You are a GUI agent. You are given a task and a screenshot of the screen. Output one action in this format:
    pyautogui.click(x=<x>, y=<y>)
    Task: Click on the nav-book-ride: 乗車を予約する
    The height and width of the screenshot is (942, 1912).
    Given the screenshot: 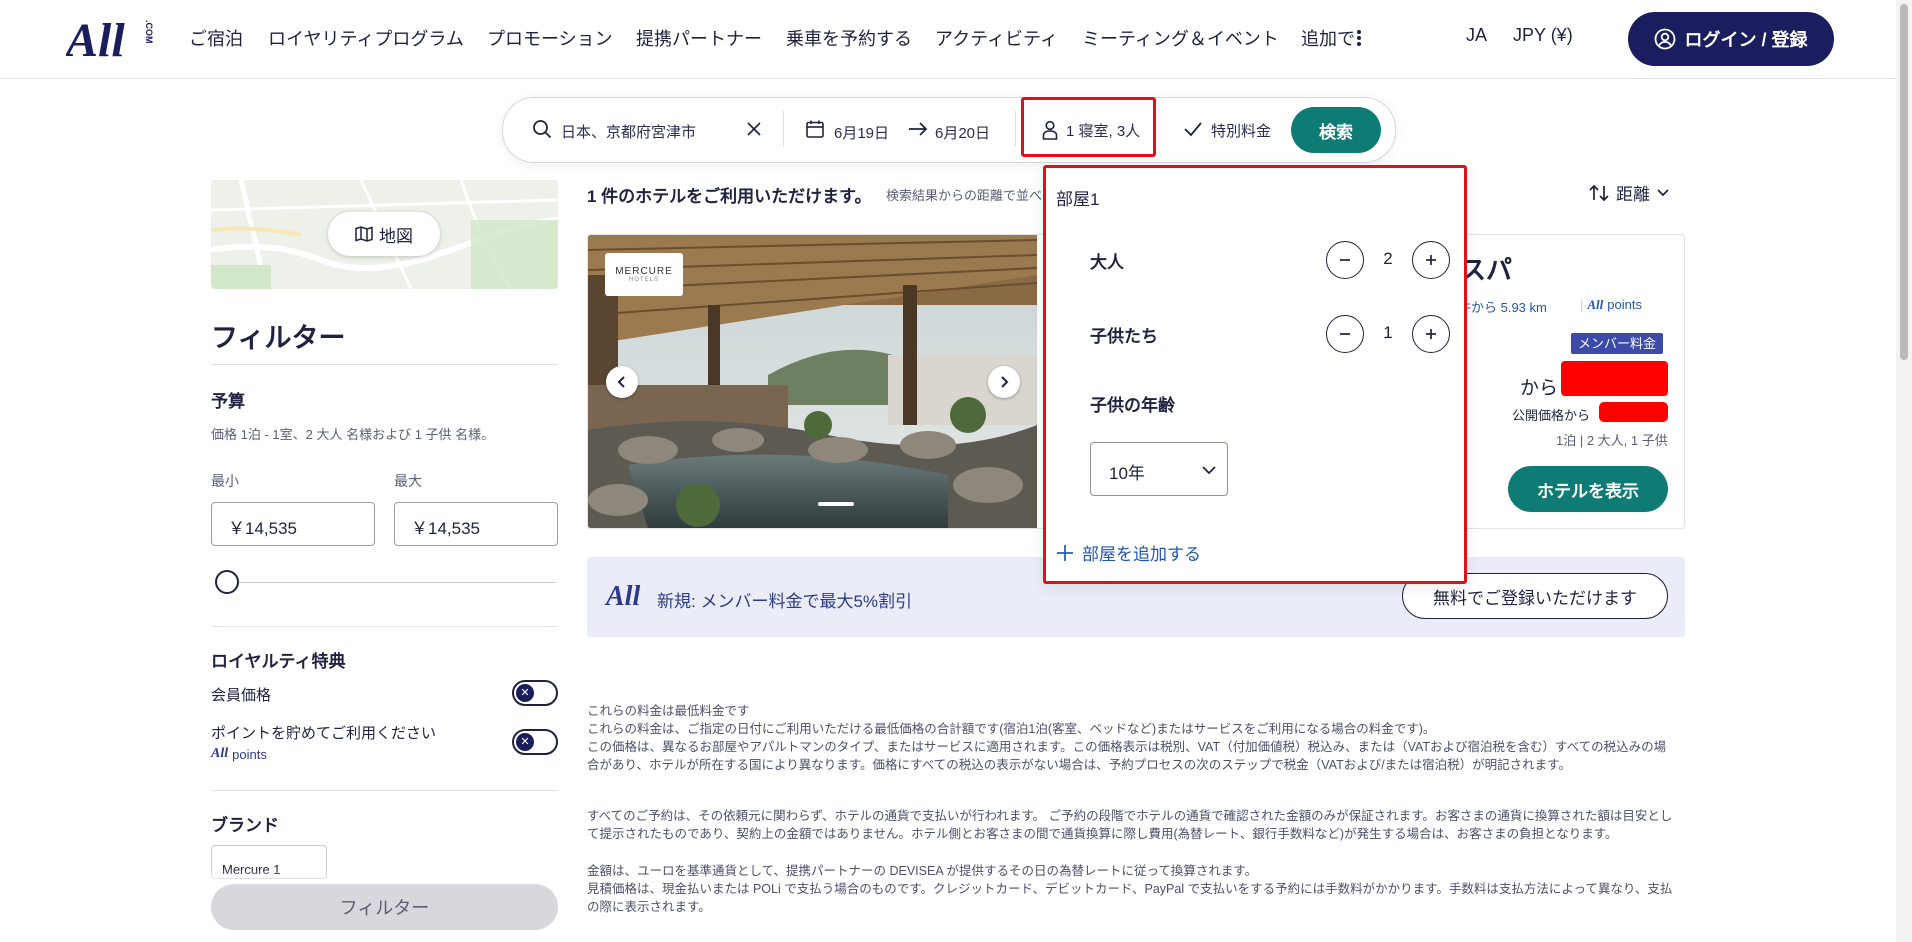 What is the action you would take?
    pyautogui.click(x=849, y=38)
    